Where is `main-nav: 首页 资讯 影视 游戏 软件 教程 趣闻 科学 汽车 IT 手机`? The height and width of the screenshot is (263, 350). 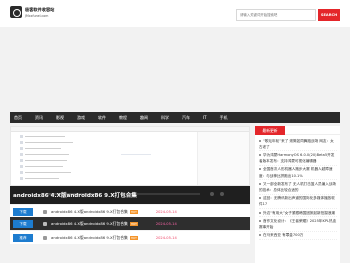
main-nav: 首页 资讯 影视 游戏 软件 教程 趣闻 科学 汽车 IT 手机 is located at coordinates (175, 117).